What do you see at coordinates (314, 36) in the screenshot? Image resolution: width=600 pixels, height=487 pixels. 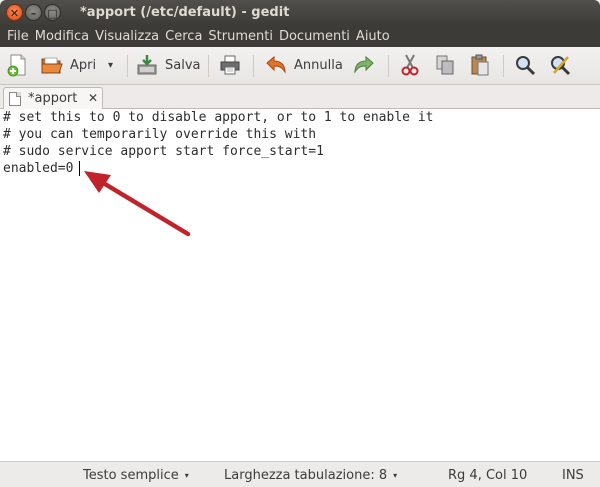 I see `menu-documenti: Documenti` at bounding box center [314, 36].